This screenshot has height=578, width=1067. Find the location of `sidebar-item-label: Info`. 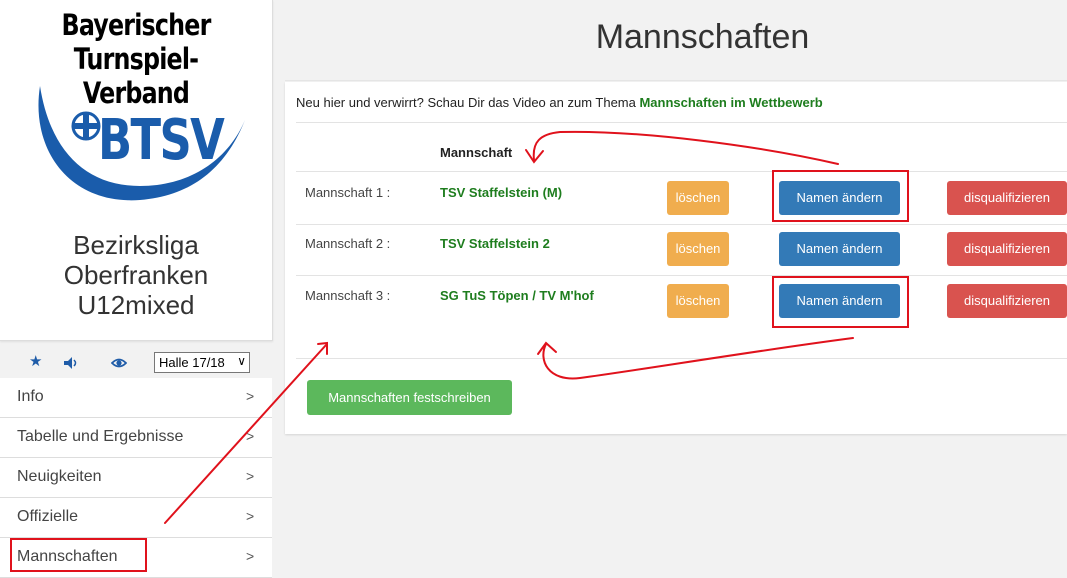

sidebar-item-label: Info is located at coordinates (30, 396).